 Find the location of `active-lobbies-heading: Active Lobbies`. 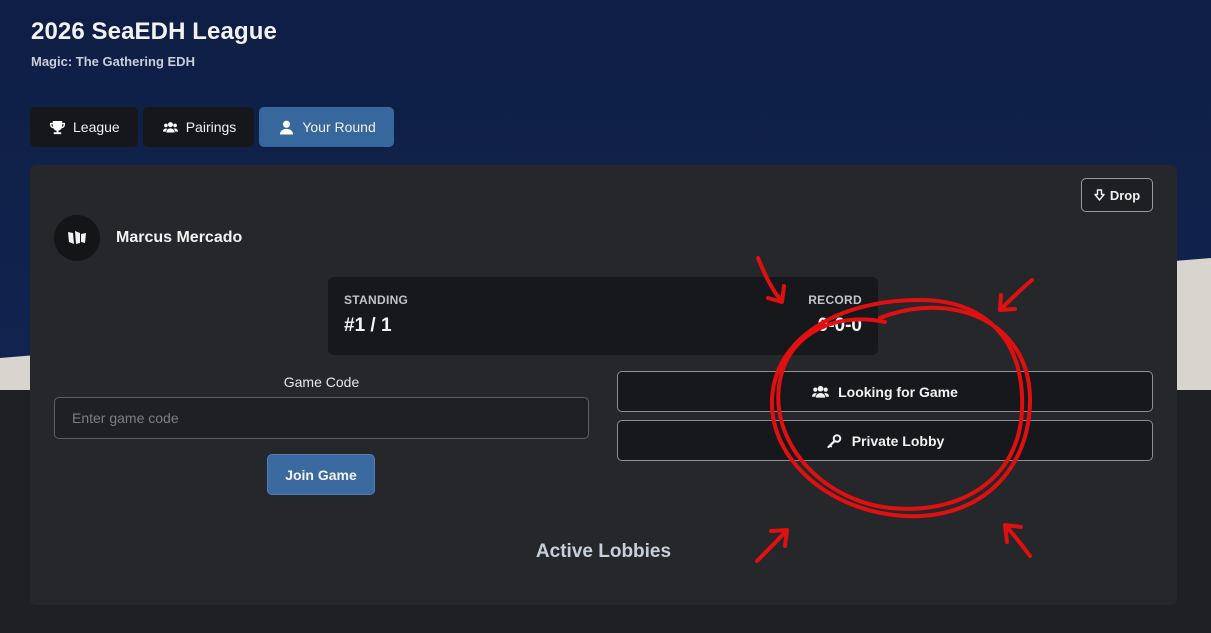

active-lobbies-heading: Active Lobbies is located at coordinates (603, 551).